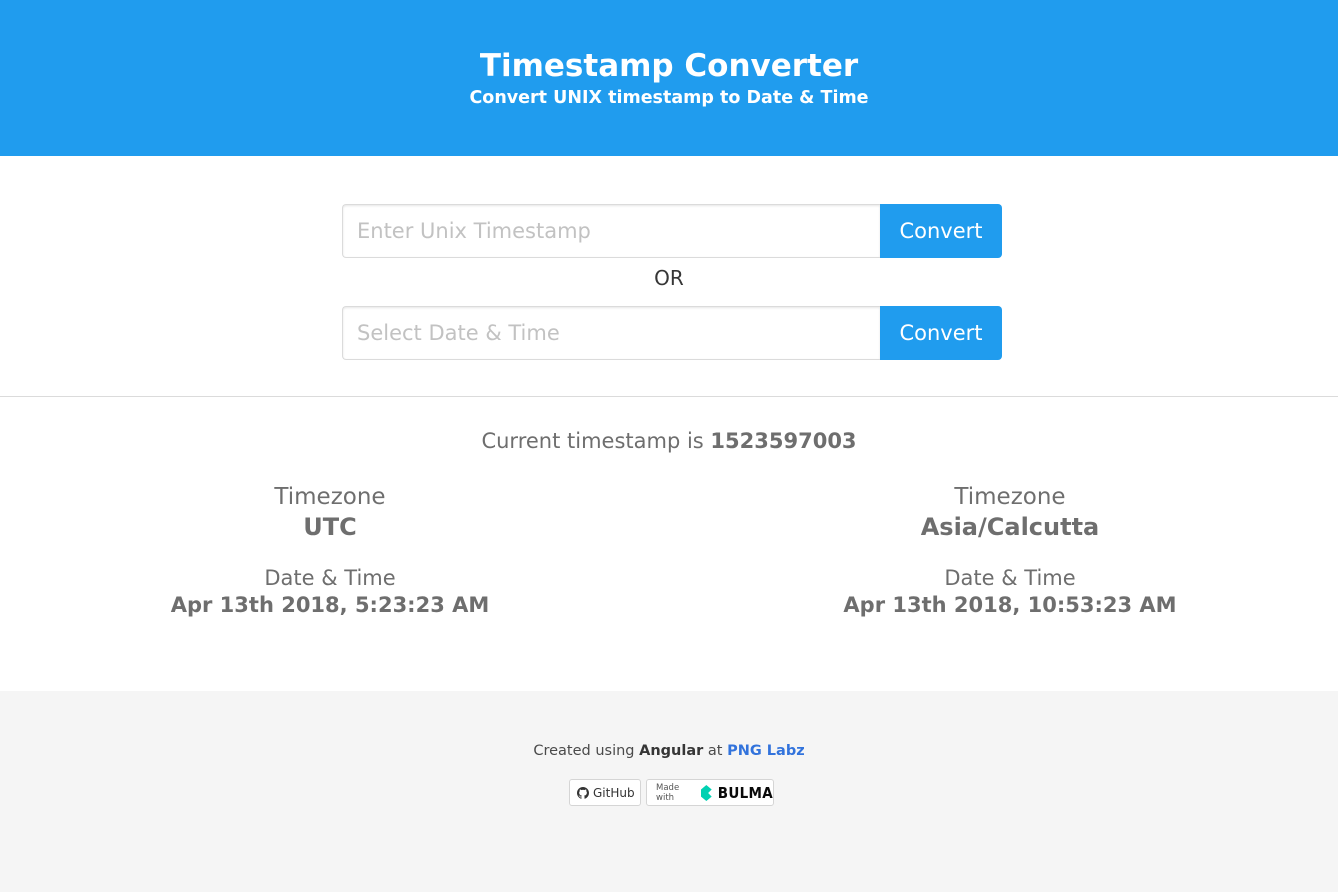 The image size is (1338, 892). Describe the element at coordinates (766, 751) in the screenshot. I see `author-link: PNG Labz` at that location.